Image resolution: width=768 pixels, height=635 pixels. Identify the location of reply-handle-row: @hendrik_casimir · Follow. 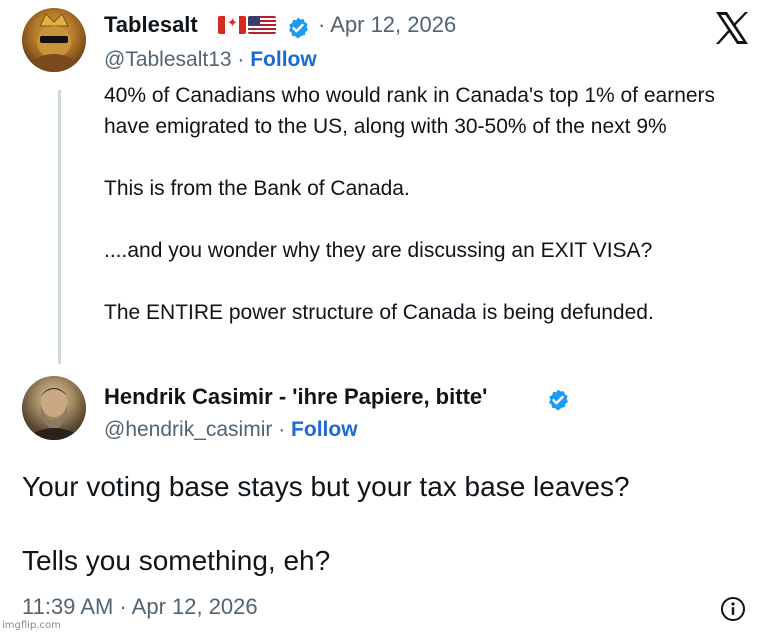
(231, 430).